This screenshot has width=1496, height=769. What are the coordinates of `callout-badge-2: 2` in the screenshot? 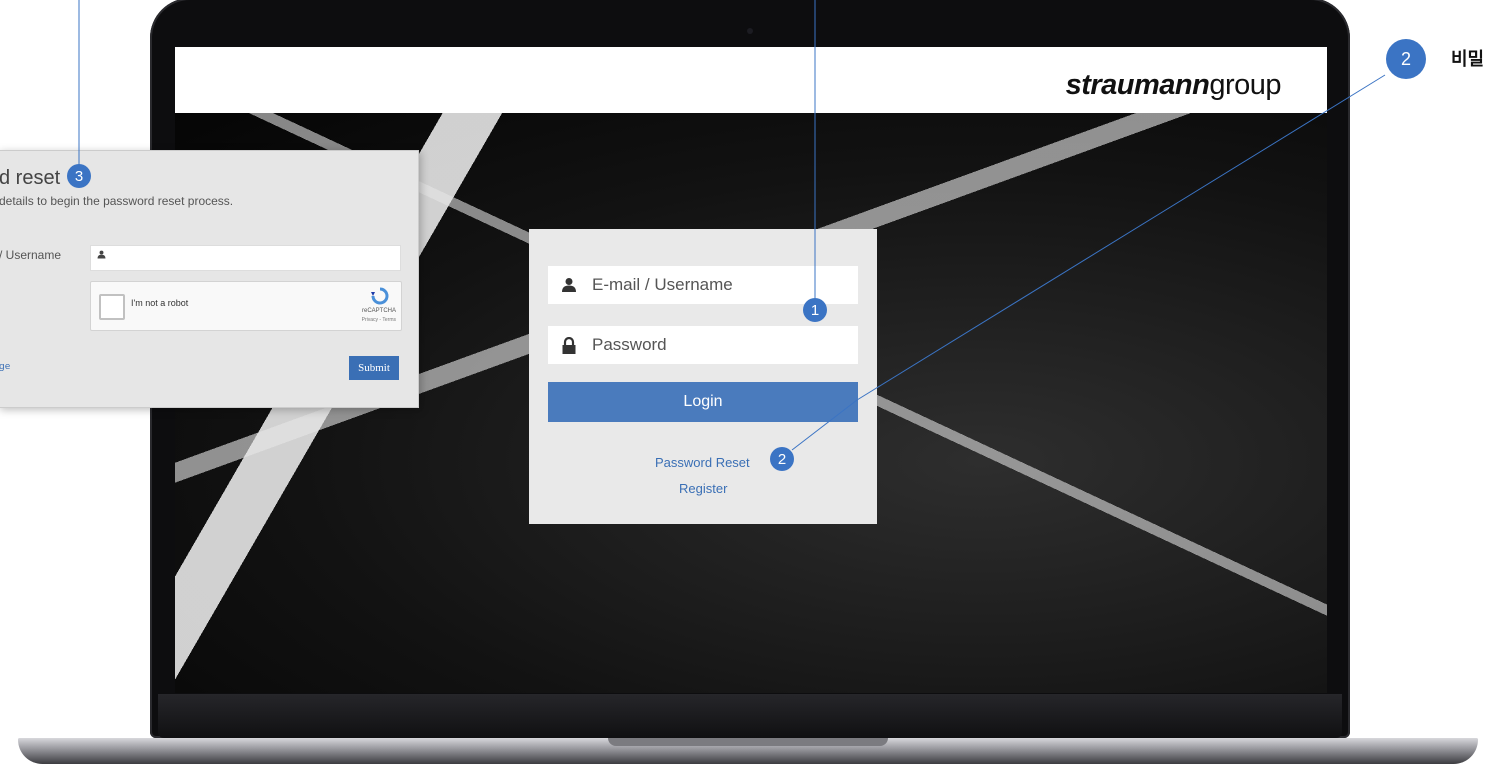 It's located at (782, 459).